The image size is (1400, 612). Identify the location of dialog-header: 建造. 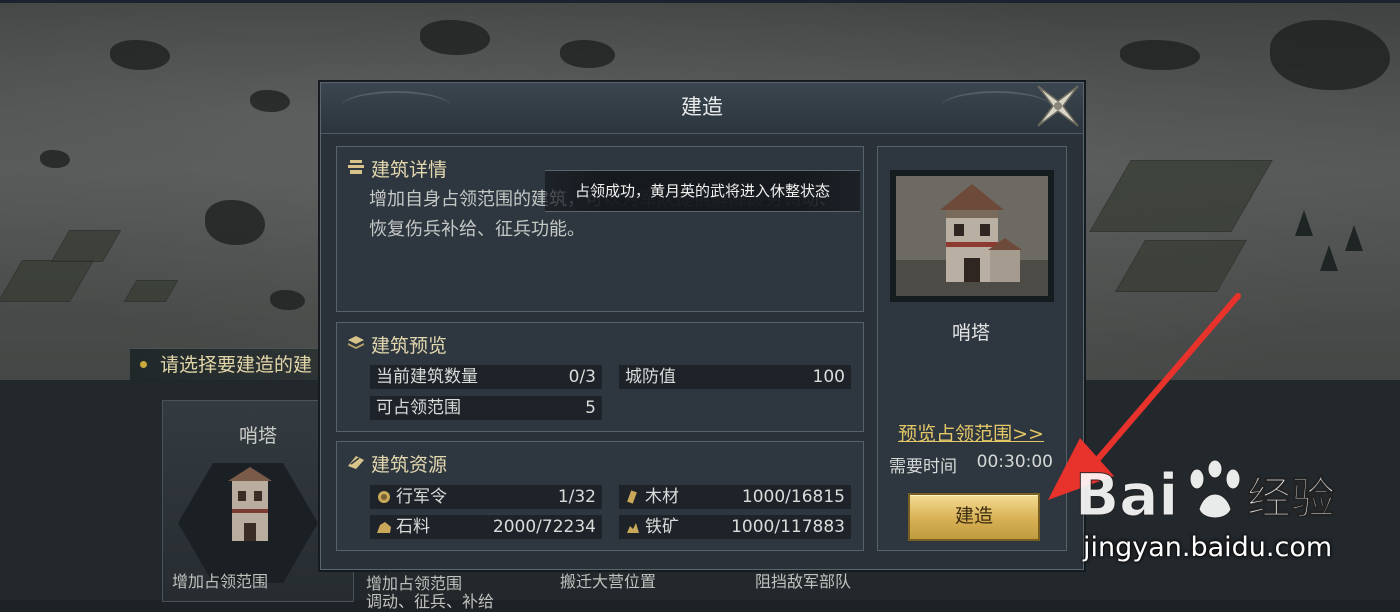
(702, 108).